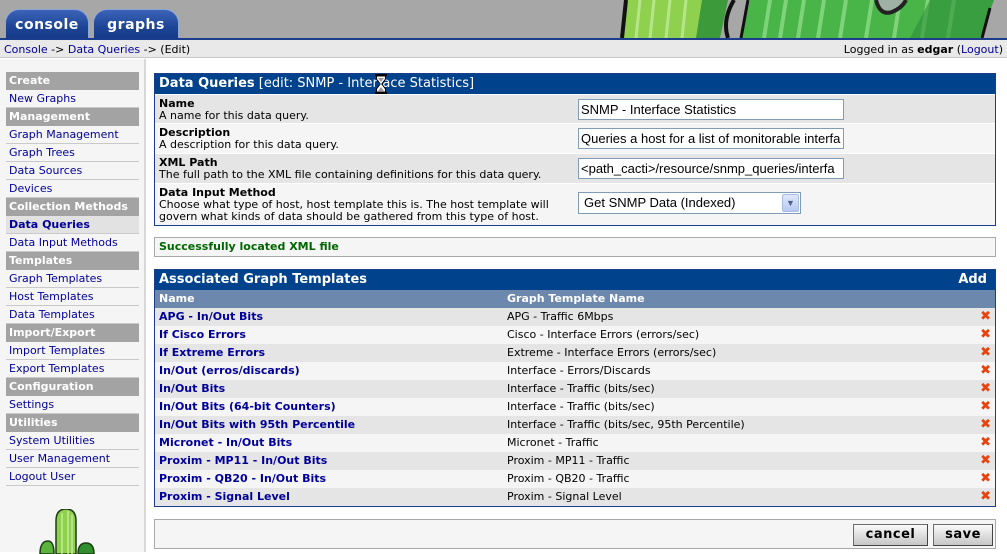 This screenshot has height=554, width=1007. What do you see at coordinates (247, 406) in the screenshot?
I see `graph-template-link: In/Out Bits (64-bit Counters)` at bounding box center [247, 406].